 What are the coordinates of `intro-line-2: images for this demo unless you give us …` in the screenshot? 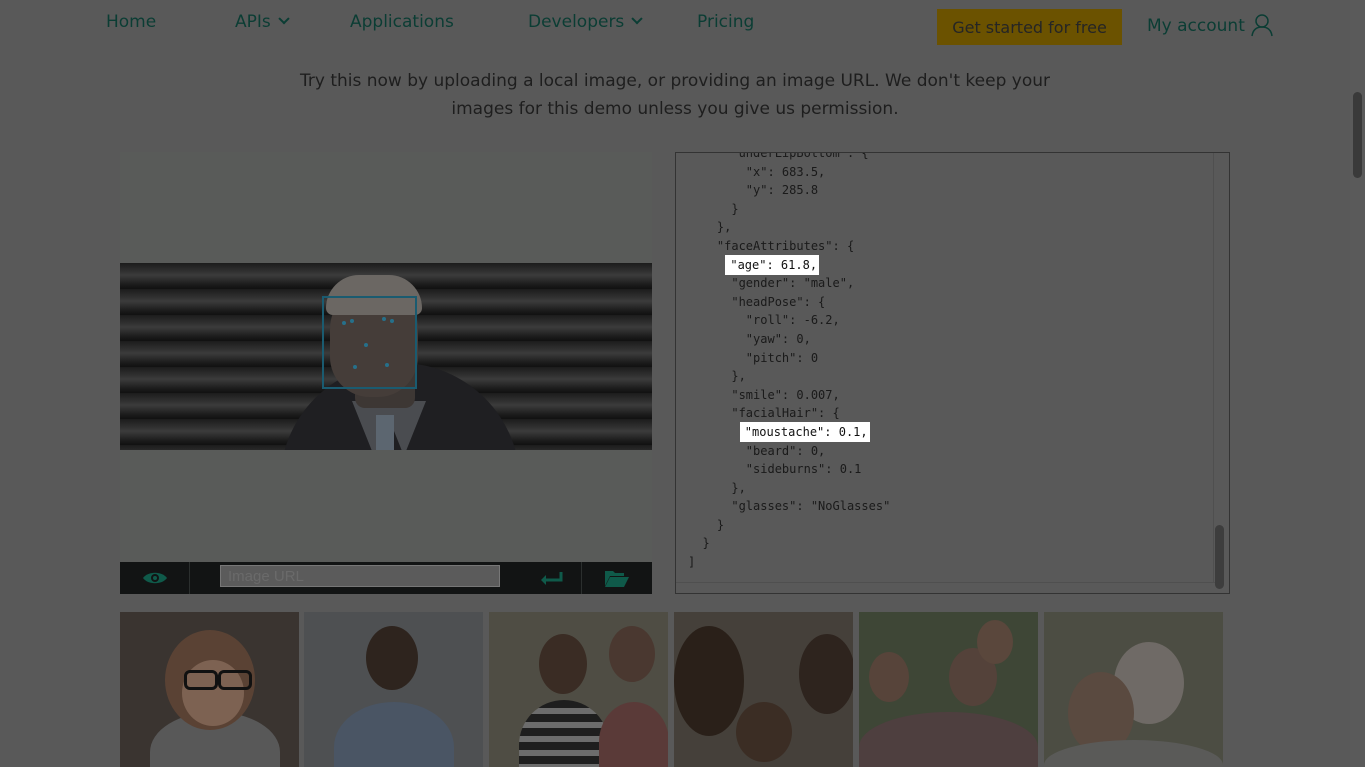 It's located at (675, 109).